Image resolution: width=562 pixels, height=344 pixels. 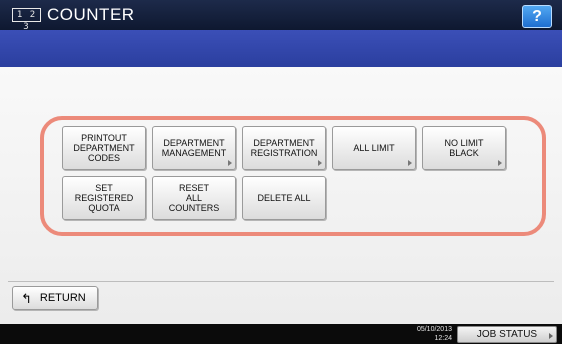 What do you see at coordinates (281, 48) in the screenshot?
I see `header-band` at bounding box center [281, 48].